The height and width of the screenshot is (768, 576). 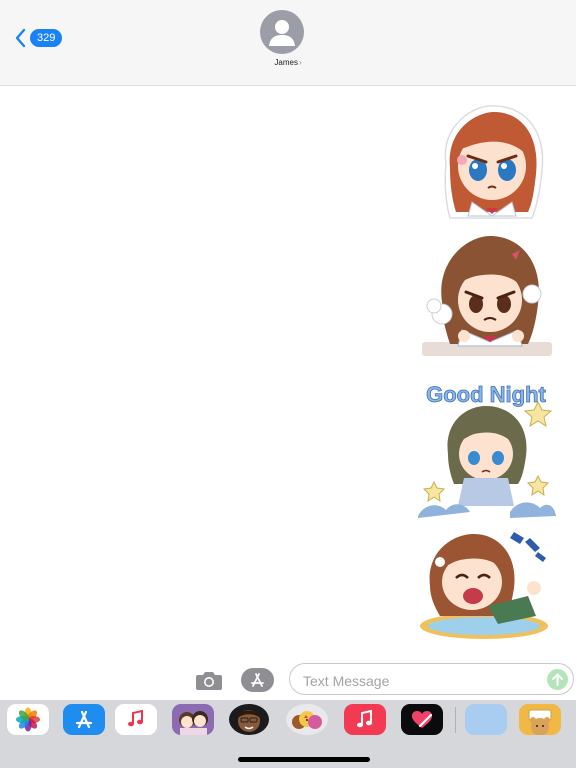 What do you see at coordinates (420, 681) in the screenshot?
I see `message-input` at bounding box center [420, 681].